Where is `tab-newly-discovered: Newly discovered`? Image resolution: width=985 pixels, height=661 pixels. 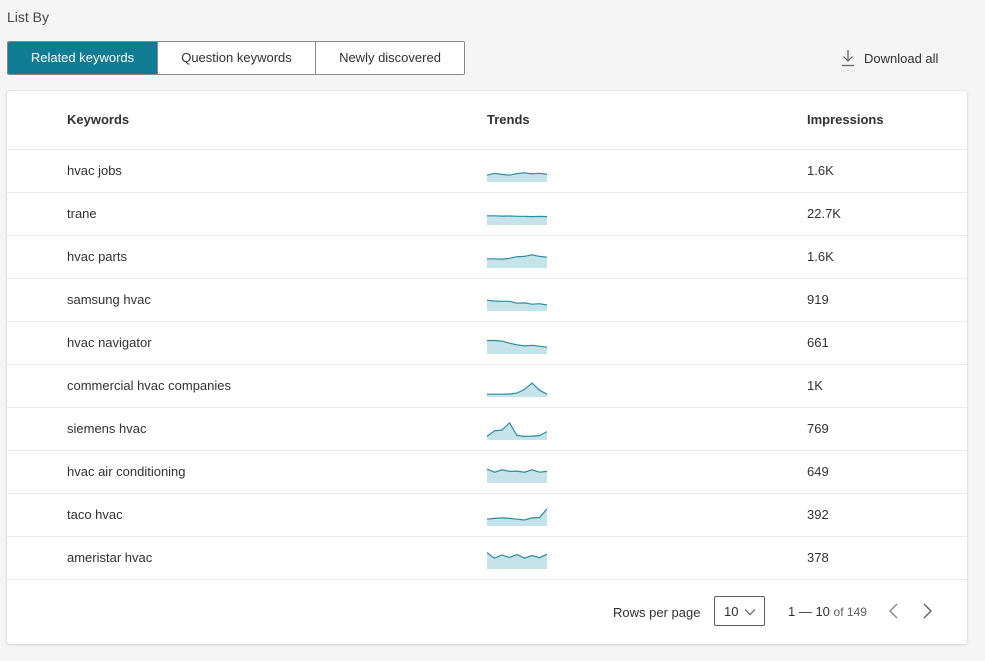
tab-newly-discovered: Newly discovered is located at coordinates (389, 58).